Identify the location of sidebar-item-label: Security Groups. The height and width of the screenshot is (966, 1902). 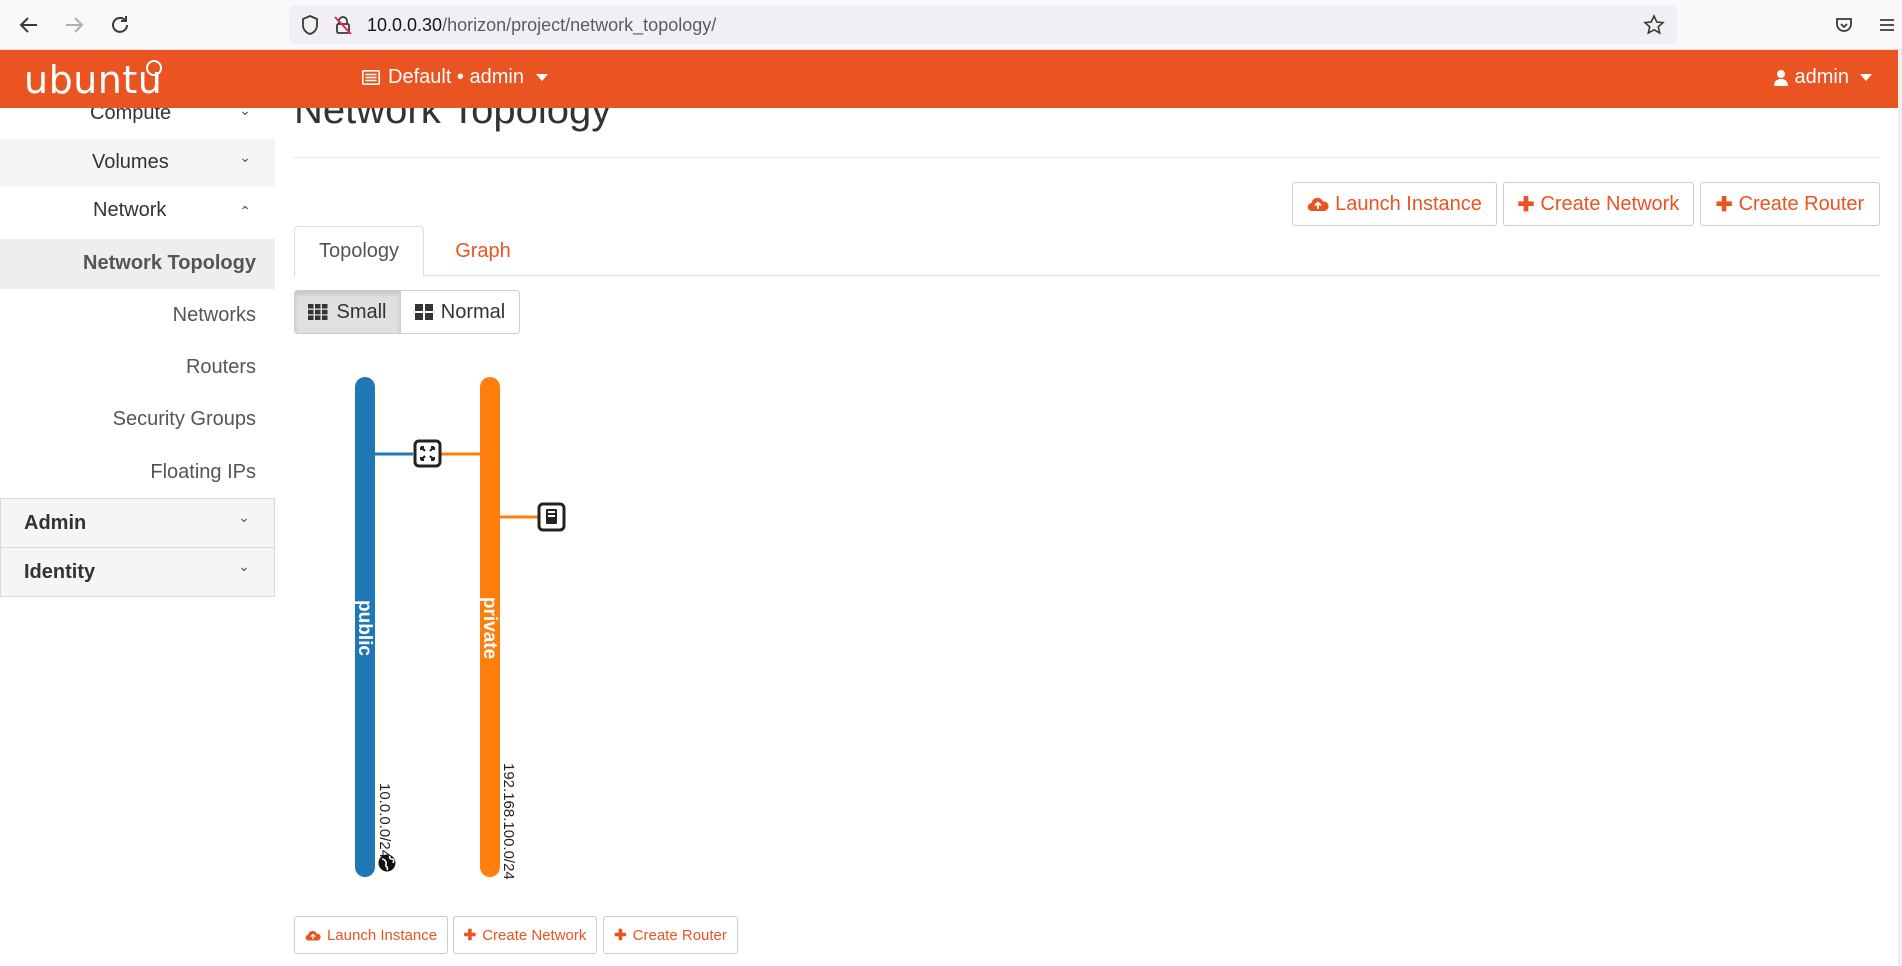
(184, 419).